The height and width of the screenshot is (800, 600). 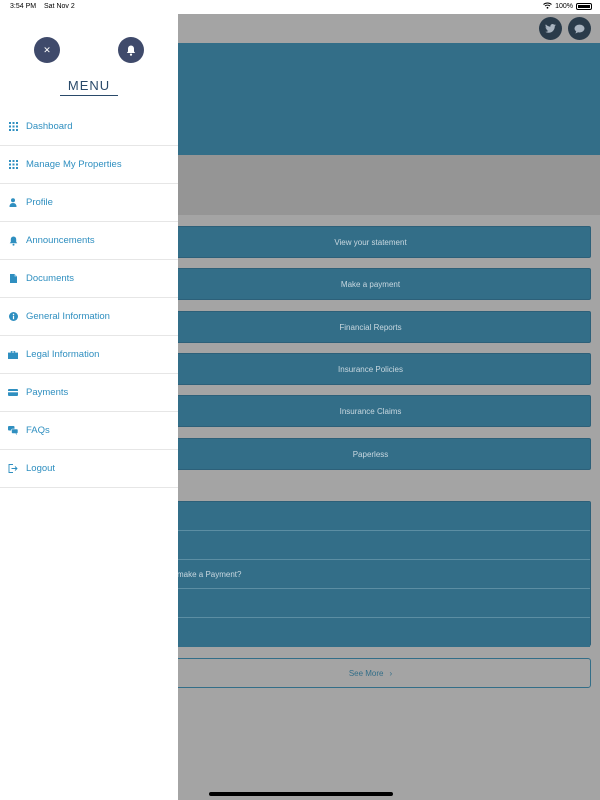 What do you see at coordinates (89, 469) in the screenshot?
I see `menu-item-logout: Logout` at bounding box center [89, 469].